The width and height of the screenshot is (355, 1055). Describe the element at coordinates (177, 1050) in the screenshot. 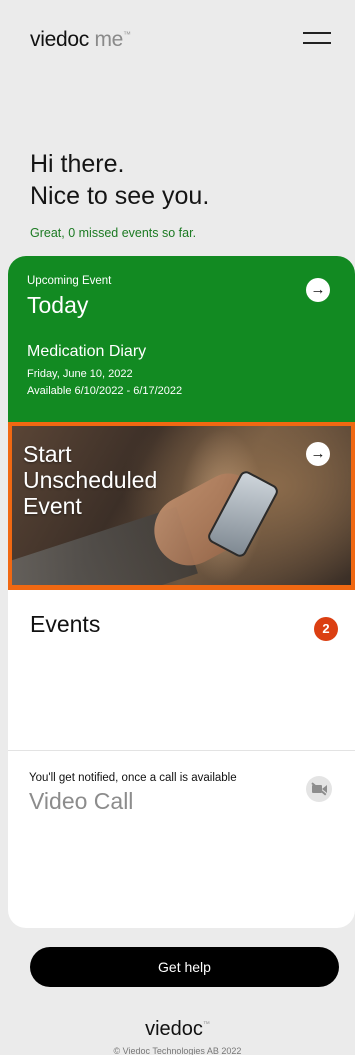

I see `copyright-text: © Viedoc Technologies AB 2022` at that location.